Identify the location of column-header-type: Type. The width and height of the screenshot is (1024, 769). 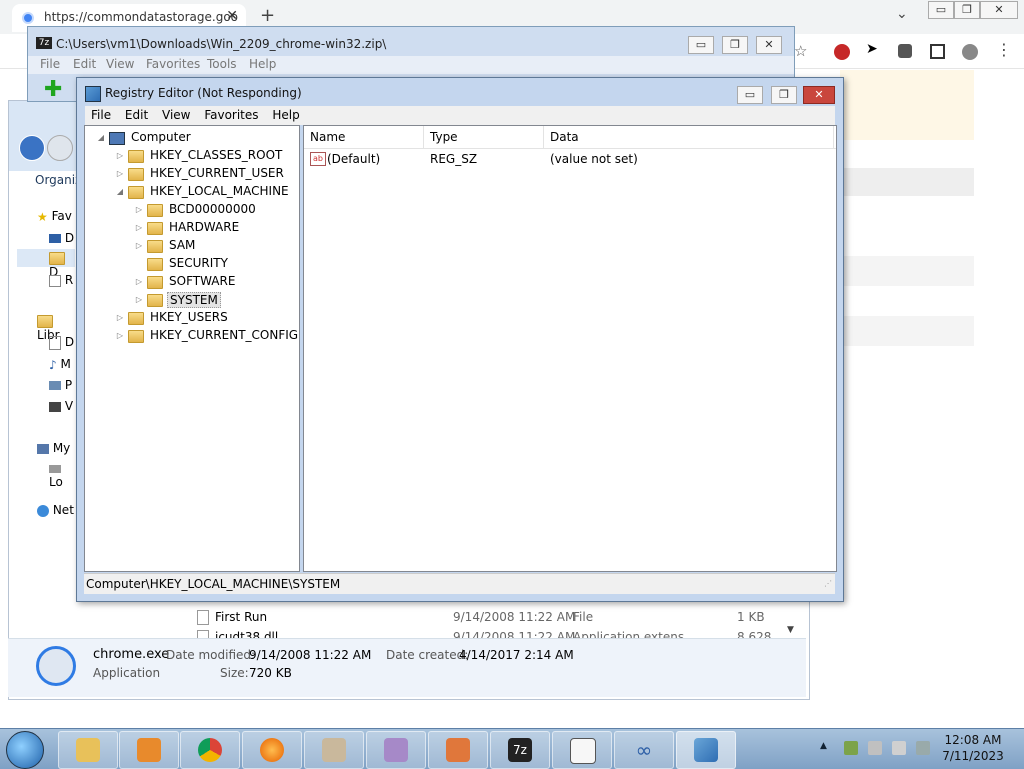
(484, 137).